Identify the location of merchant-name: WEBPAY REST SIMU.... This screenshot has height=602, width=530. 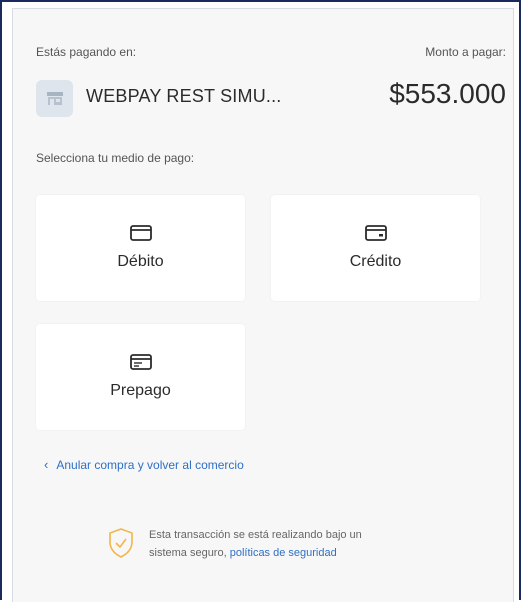
(184, 96).